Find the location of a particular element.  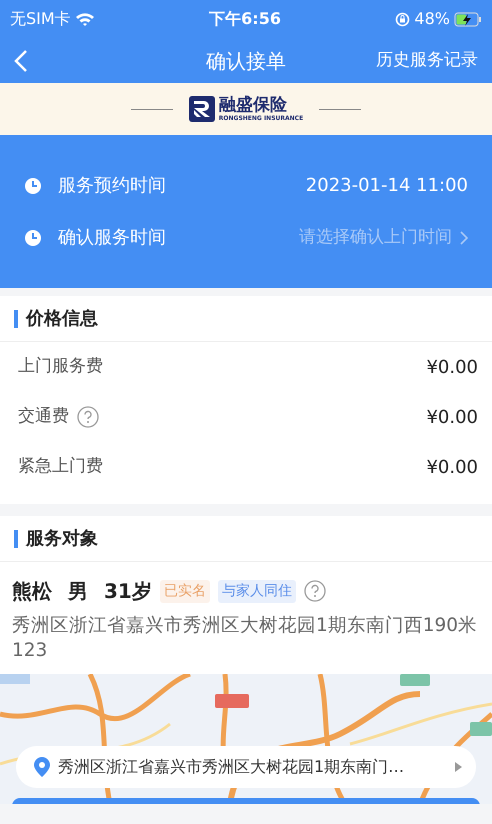

page-title: 确认接单 is located at coordinates (246, 61).